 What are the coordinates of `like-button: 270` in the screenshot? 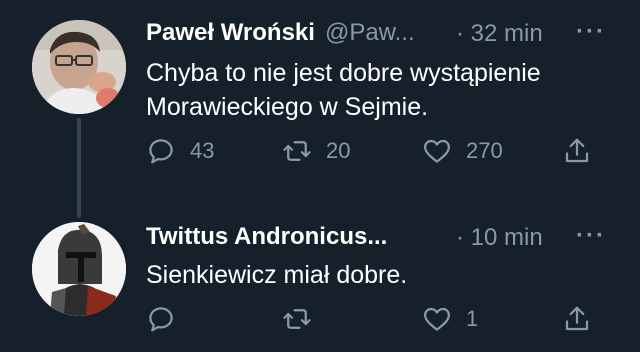 It's located at (462, 151).